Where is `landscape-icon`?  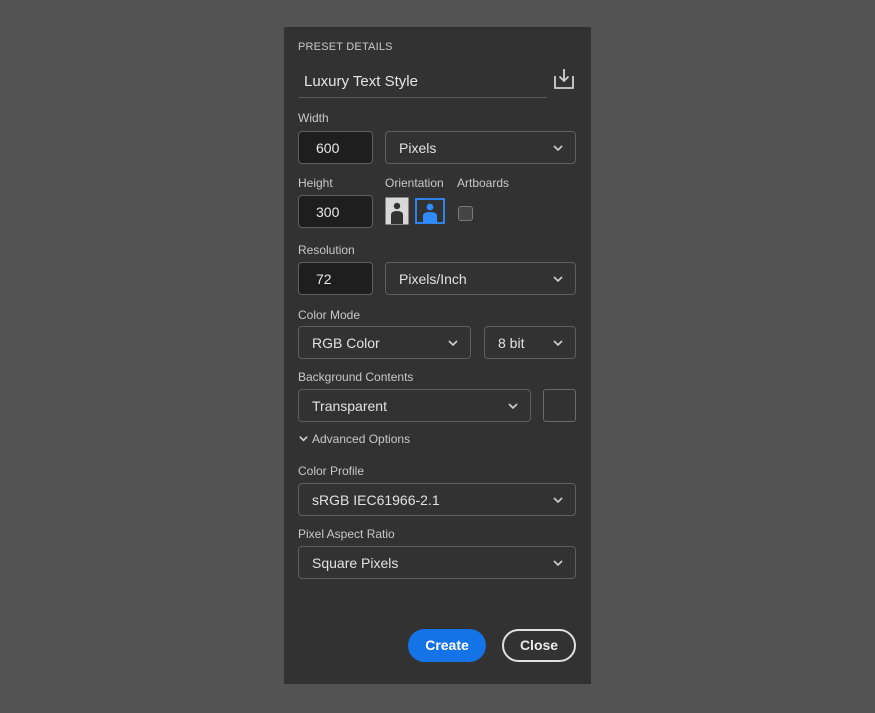 landscape-icon is located at coordinates (430, 211).